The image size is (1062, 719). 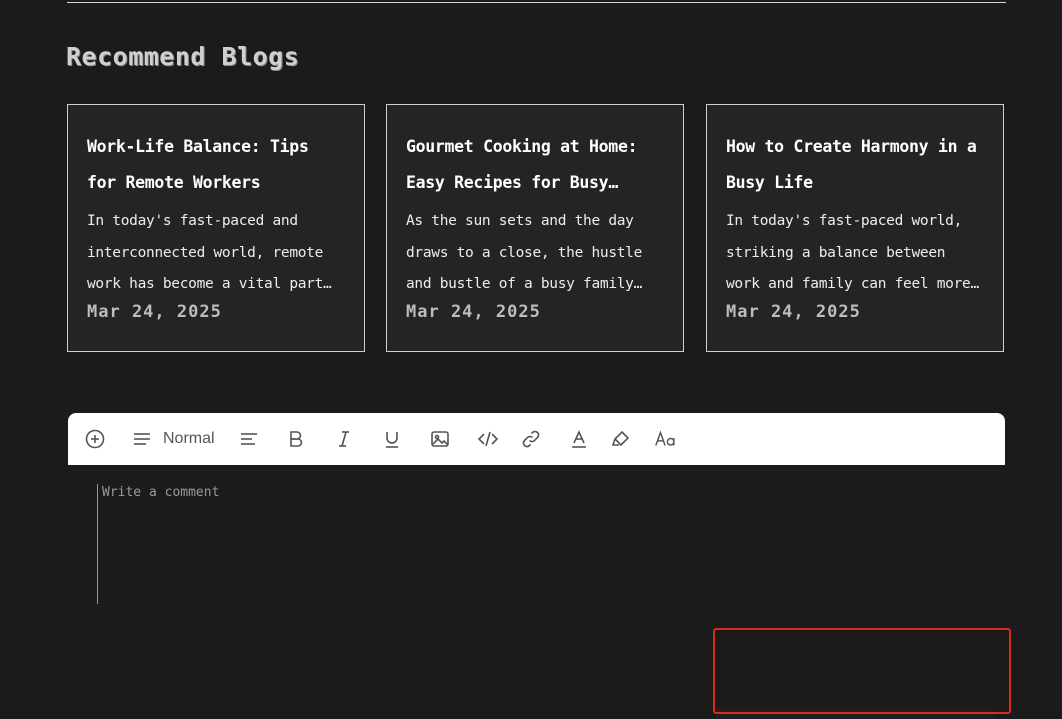 I want to click on blog-card-title: How to Create Harmony in a Busy Life, so click(x=855, y=165).